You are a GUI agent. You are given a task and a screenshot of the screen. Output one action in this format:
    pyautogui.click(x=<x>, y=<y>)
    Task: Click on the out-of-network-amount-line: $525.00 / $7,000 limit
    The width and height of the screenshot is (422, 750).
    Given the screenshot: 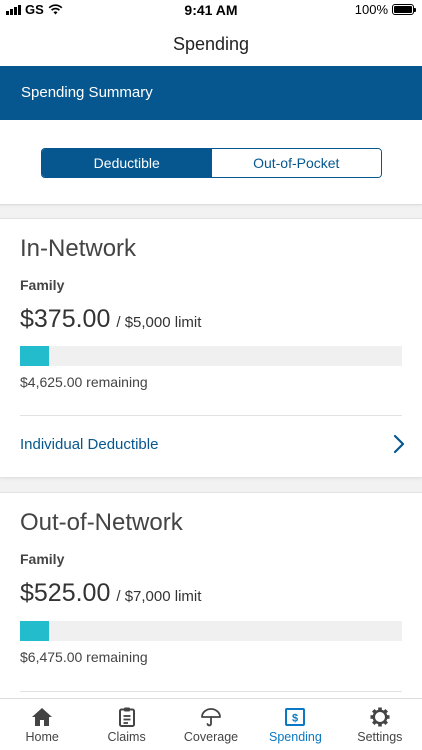 What is the action you would take?
    pyautogui.click(x=110, y=593)
    